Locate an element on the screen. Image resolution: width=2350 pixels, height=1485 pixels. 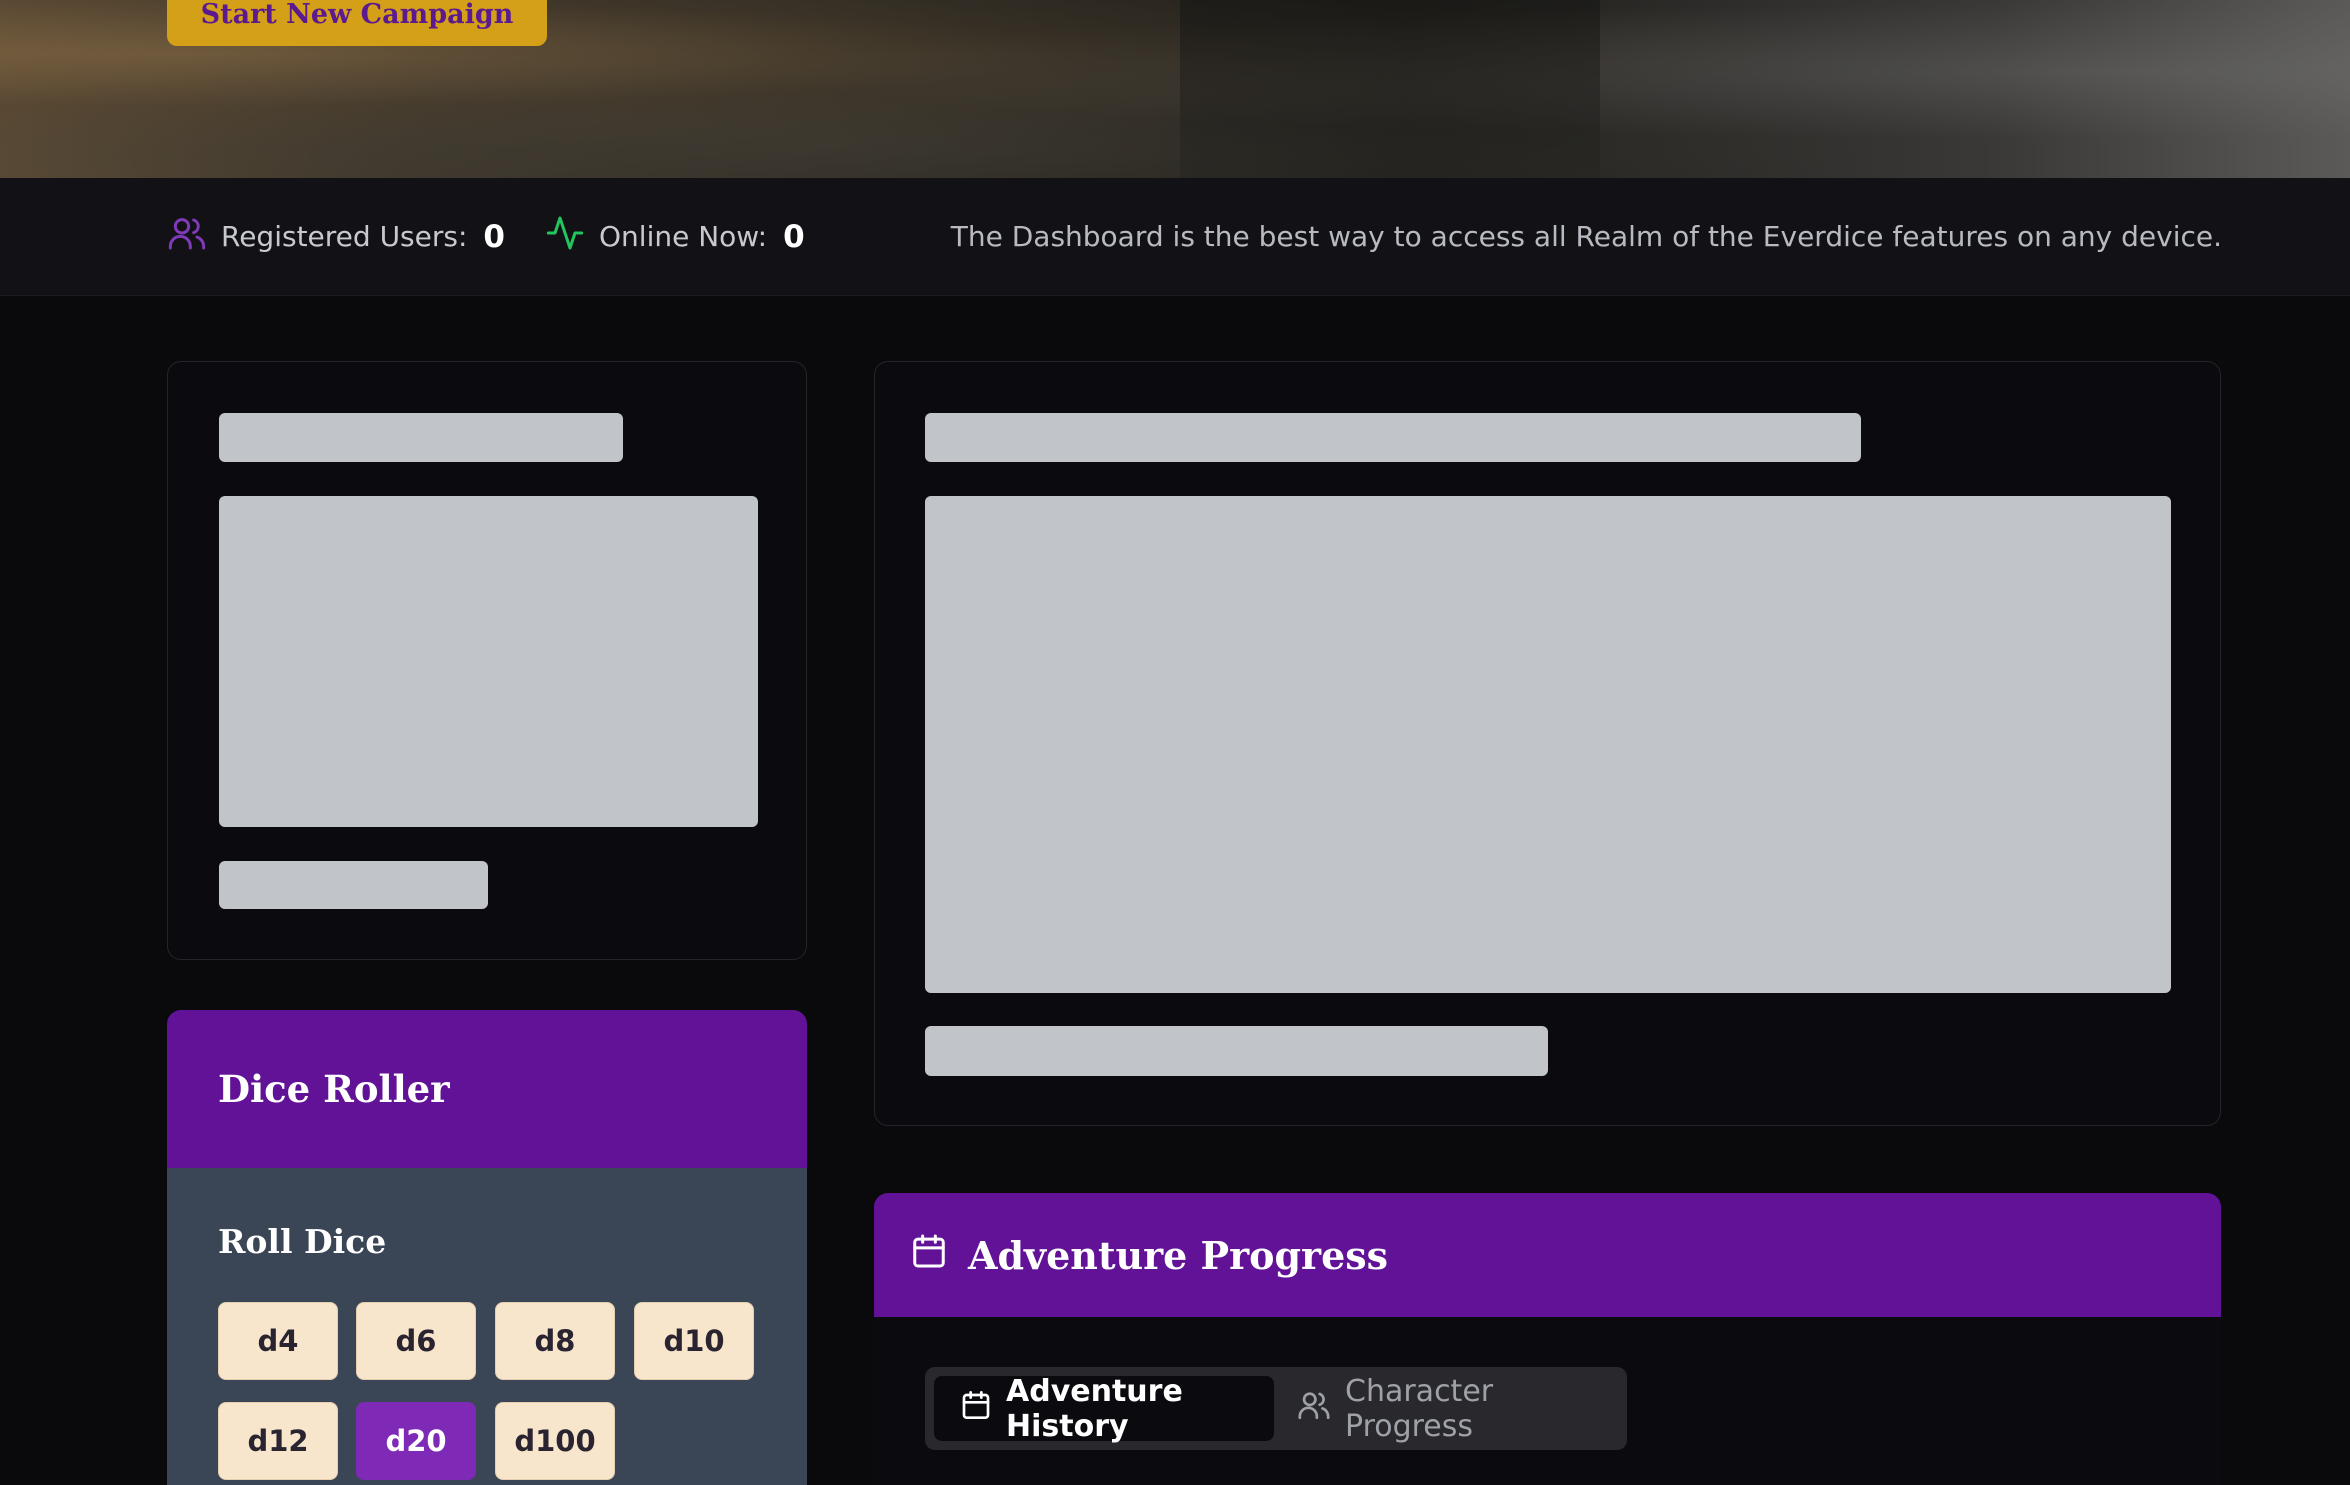
activity-icon is located at coordinates (565, 236).